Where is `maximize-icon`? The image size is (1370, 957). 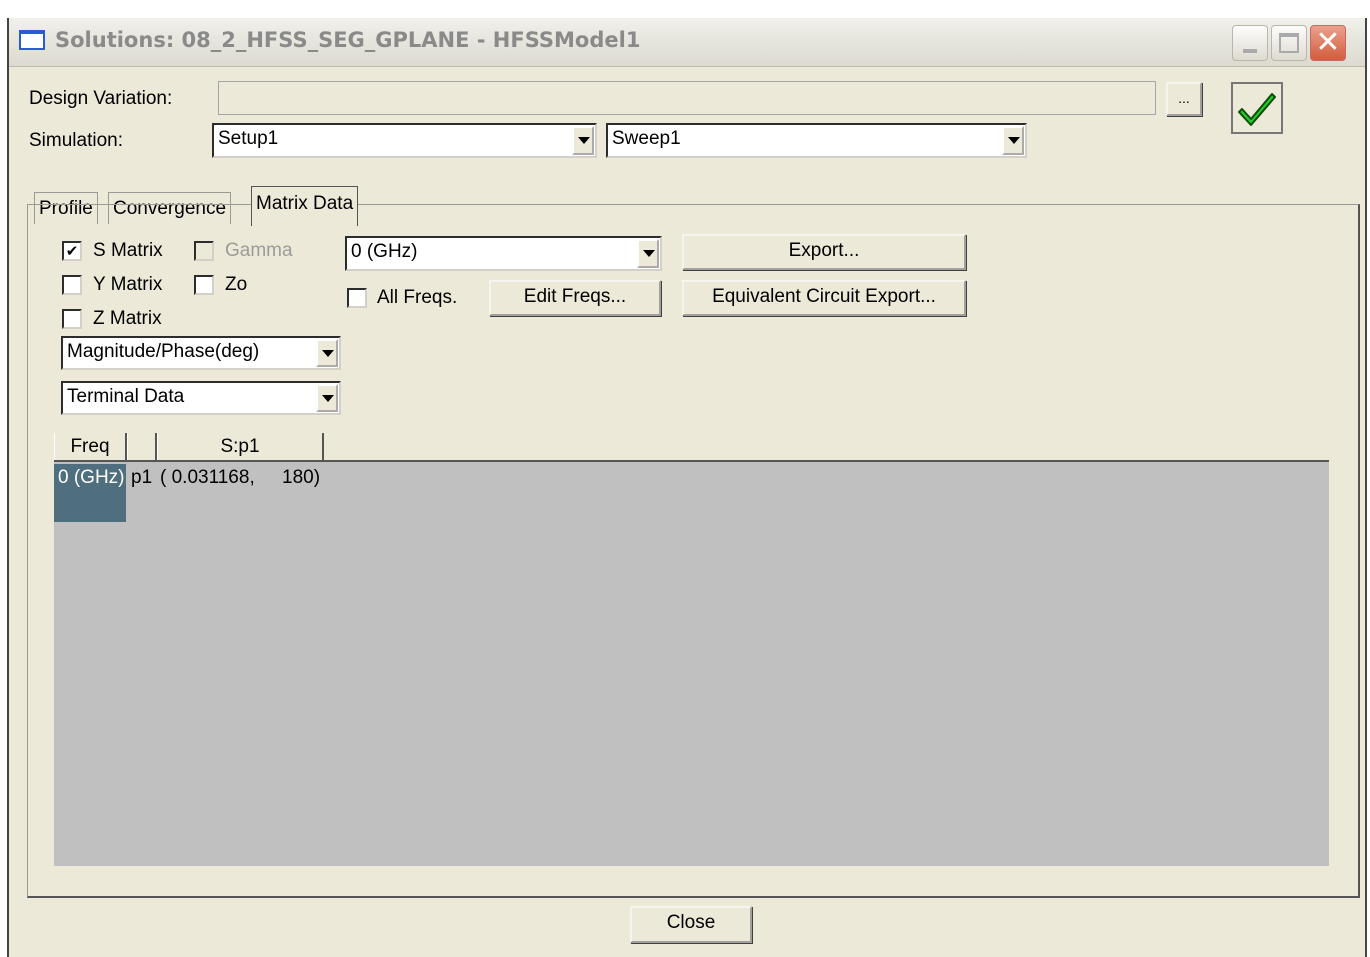
maximize-icon is located at coordinates (1289, 43).